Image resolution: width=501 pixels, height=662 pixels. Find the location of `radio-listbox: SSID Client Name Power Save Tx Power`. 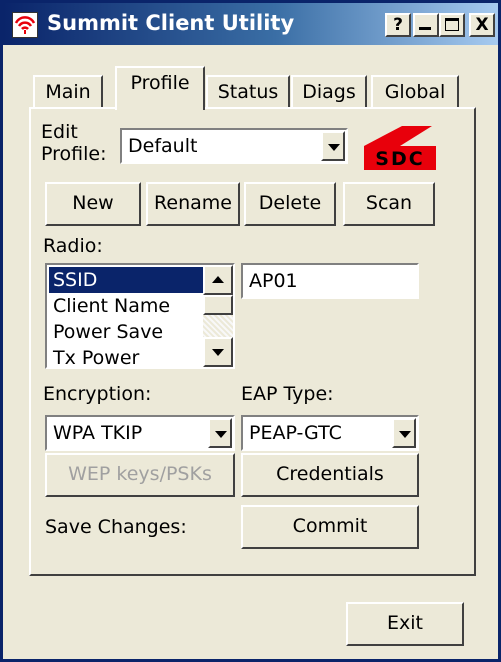

radio-listbox: SSID Client Name Power Save Tx Power is located at coordinates (140, 316).